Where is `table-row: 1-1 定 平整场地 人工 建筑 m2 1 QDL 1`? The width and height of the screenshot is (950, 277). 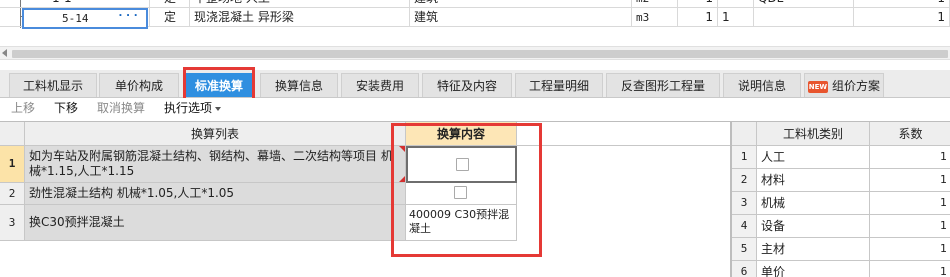 table-row: 1-1 定 平整场地 人工 建筑 m2 1 QDL 1 is located at coordinates (475, 4).